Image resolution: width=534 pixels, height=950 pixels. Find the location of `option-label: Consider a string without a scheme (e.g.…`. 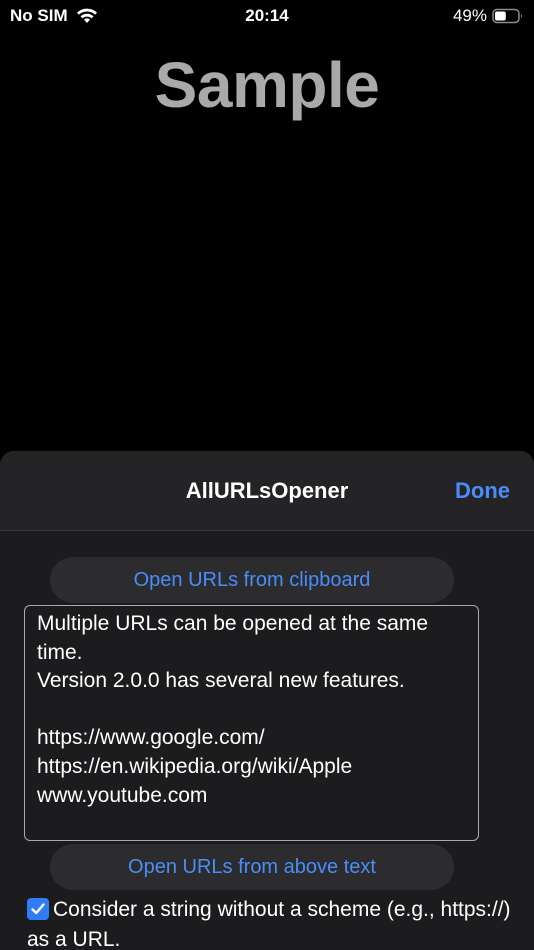

option-label: Consider a string without a scheme (e.g.… is located at coordinates (269, 924).